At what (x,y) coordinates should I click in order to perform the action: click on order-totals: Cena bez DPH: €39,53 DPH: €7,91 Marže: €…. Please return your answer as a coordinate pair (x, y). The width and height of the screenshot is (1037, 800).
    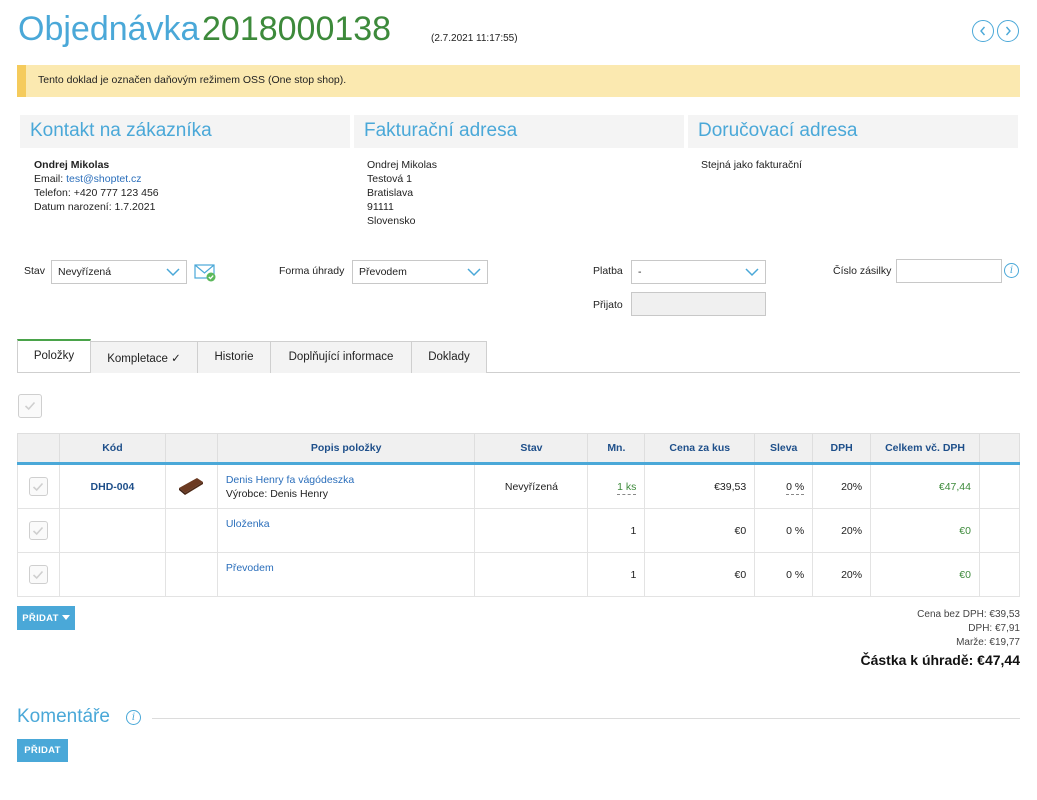
    Looking at the image, I should click on (940, 637).